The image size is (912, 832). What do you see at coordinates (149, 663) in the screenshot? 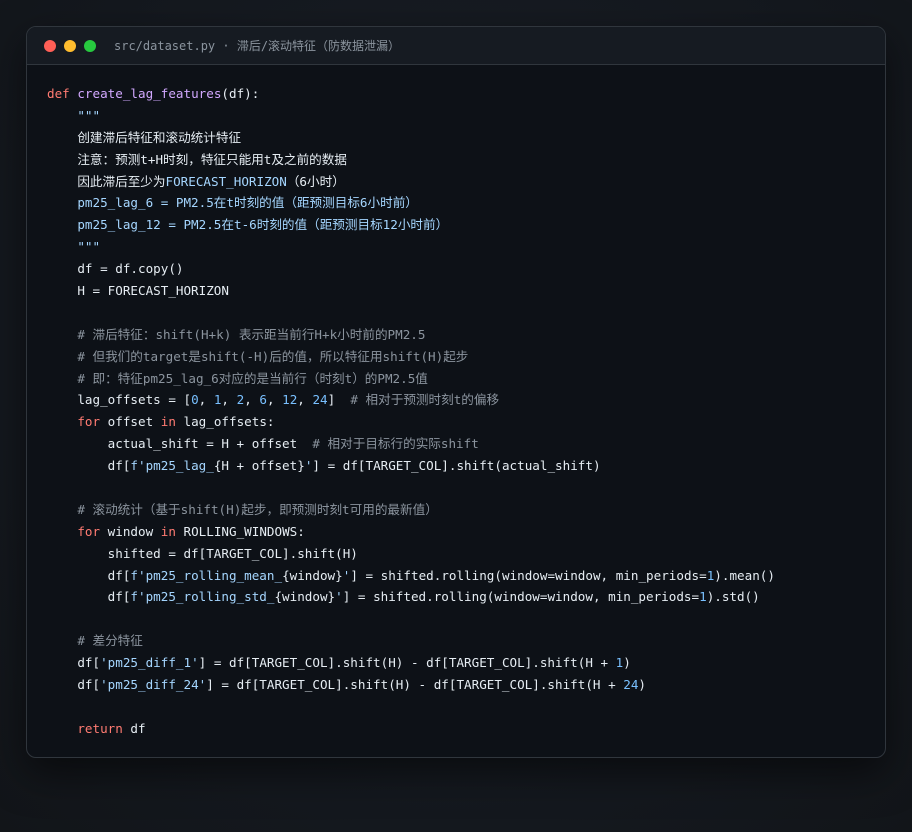
I see `code-token: 'pm25_diff_1'` at bounding box center [149, 663].